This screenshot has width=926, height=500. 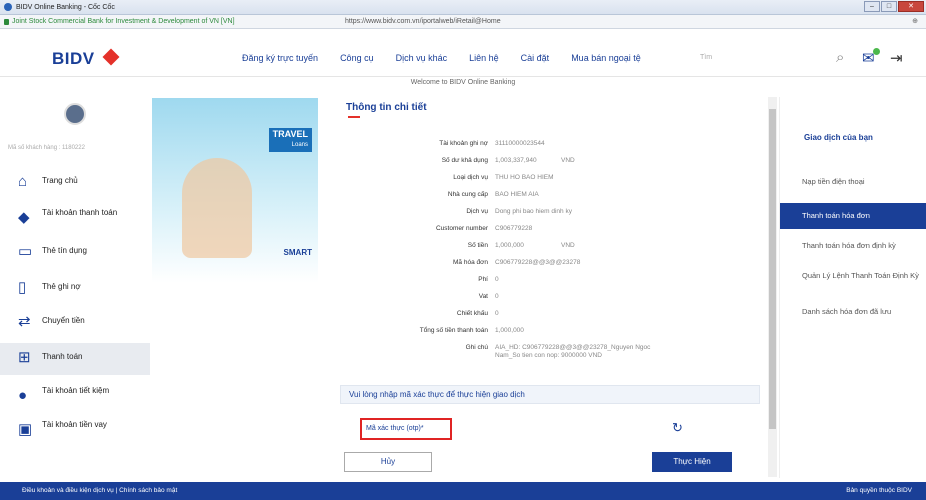 What do you see at coordinates (463, 7) in the screenshot?
I see `window-titlebar: BIDV Online Banking - Cốc Cốc – □ ✕` at bounding box center [463, 7].